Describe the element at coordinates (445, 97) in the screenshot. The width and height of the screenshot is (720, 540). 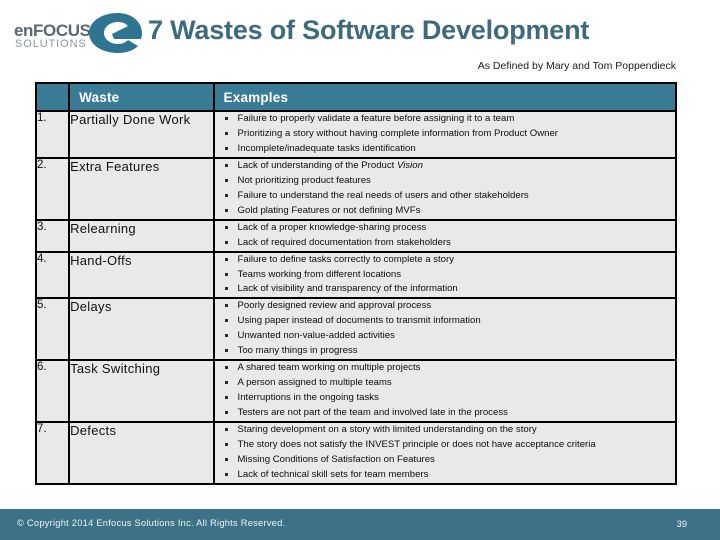
I see `column-header-examples: Examples` at that location.